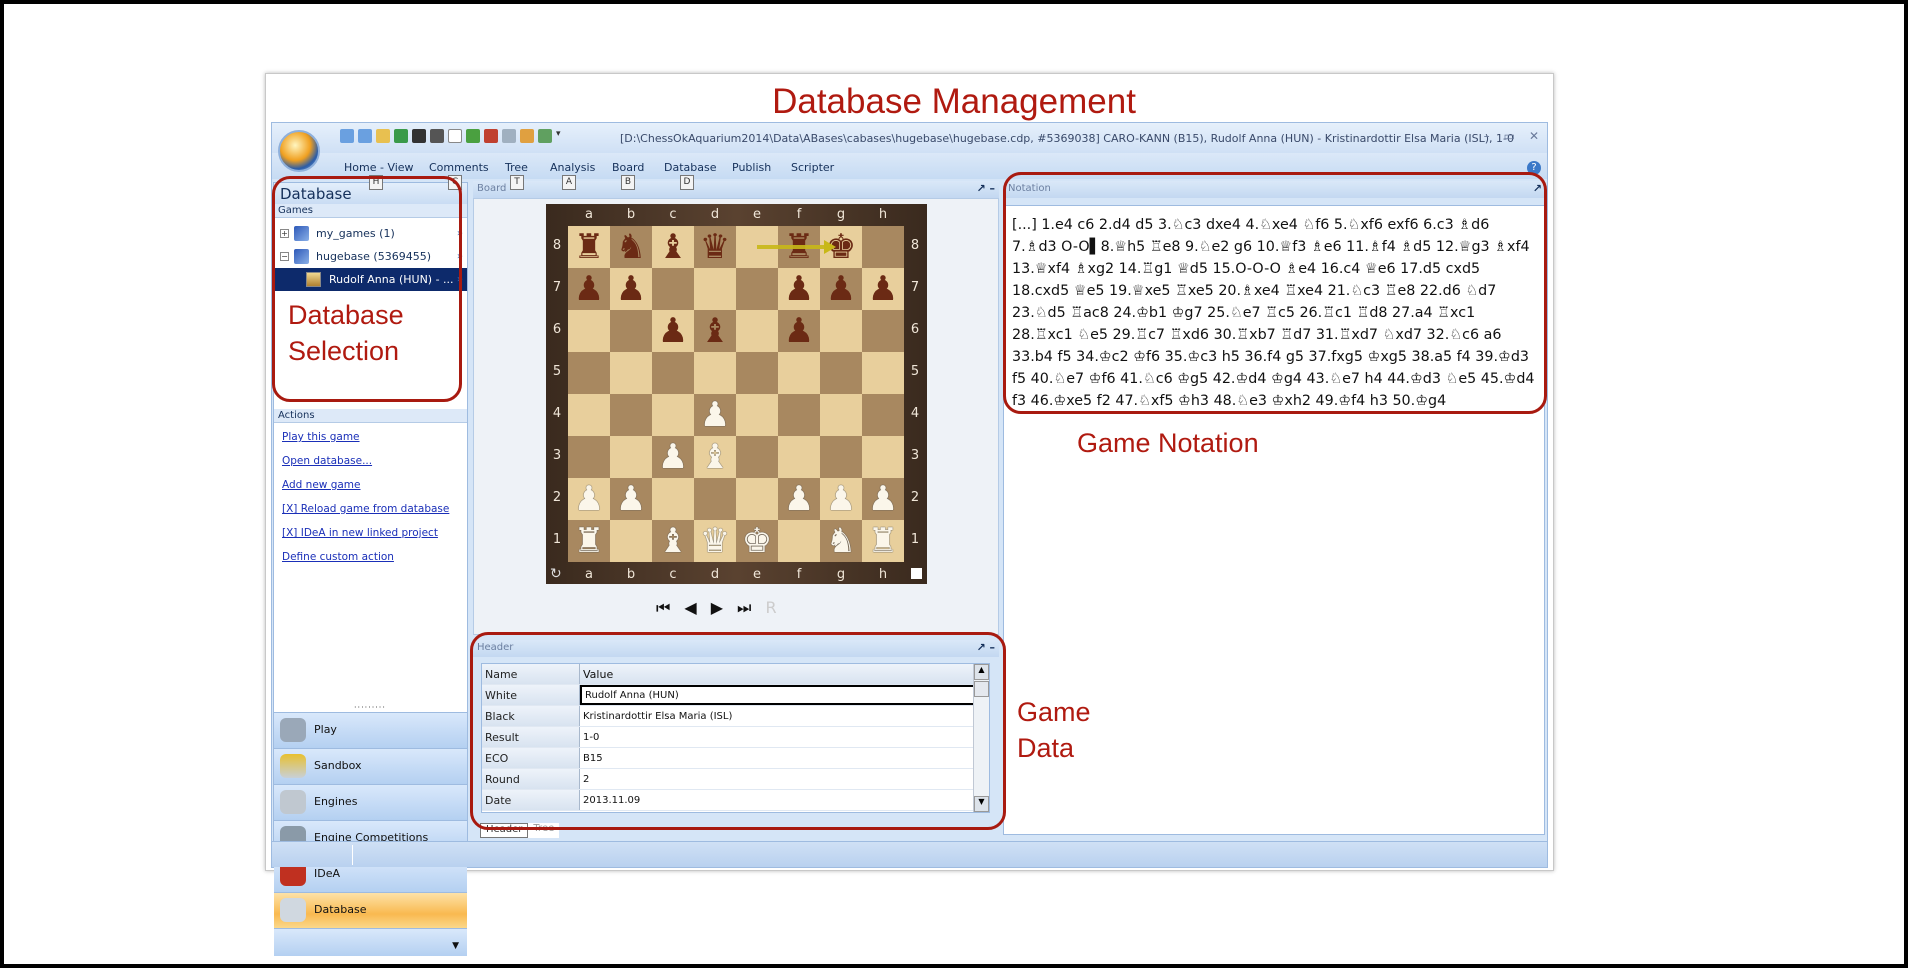 The width and height of the screenshot is (1908, 968). I want to click on table-scrollbar: ▲ ▼, so click(981, 738).